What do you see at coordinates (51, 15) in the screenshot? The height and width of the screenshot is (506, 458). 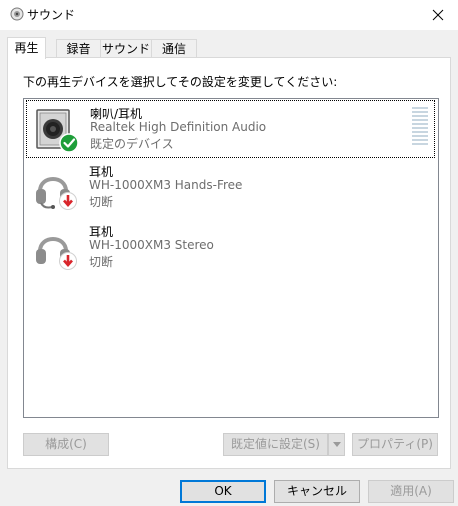 I see `window-title: サウンド` at bounding box center [51, 15].